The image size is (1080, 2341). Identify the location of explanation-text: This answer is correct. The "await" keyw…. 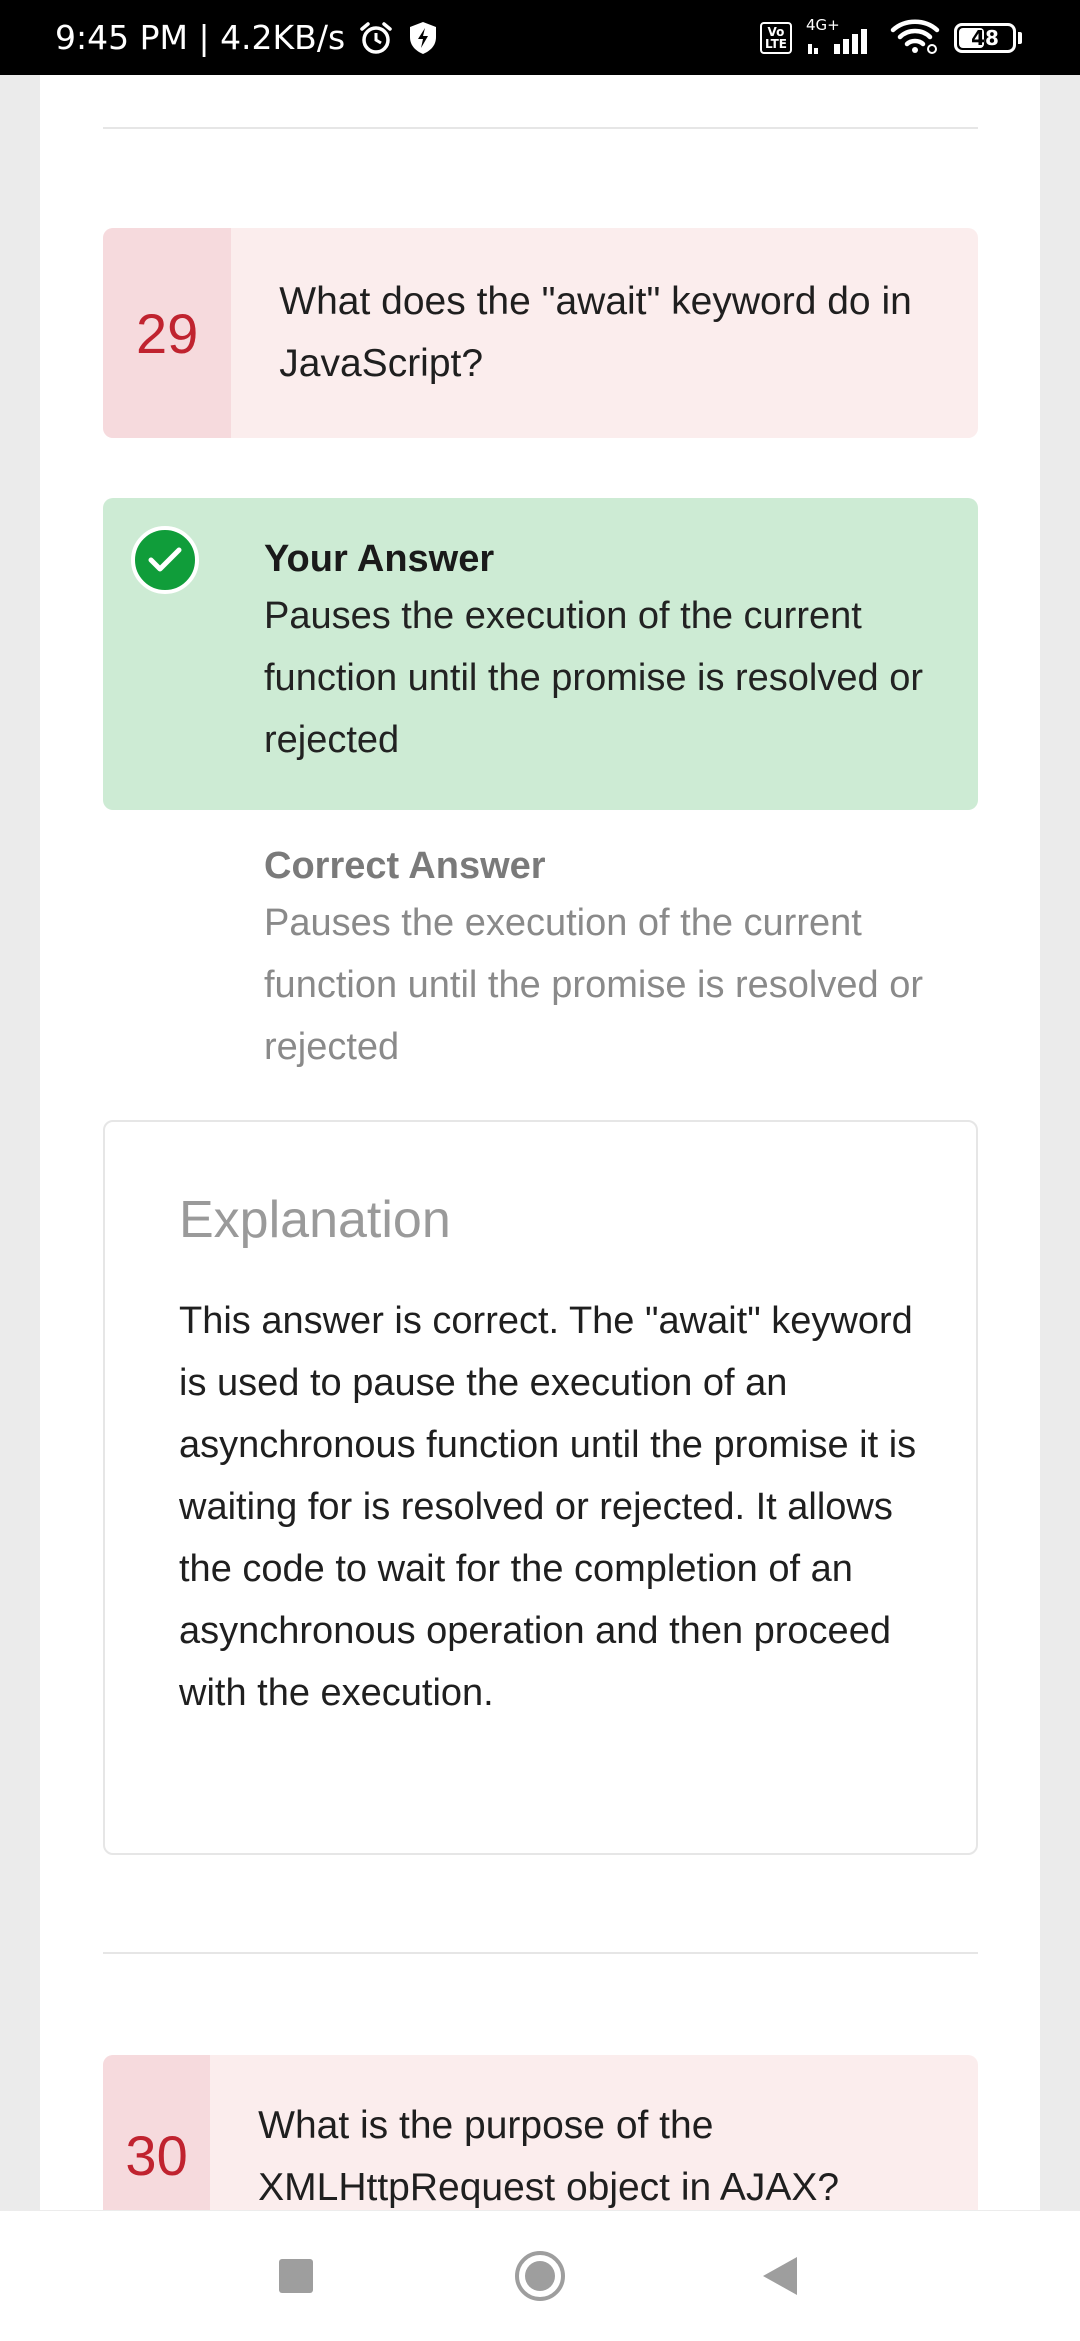
(548, 1507).